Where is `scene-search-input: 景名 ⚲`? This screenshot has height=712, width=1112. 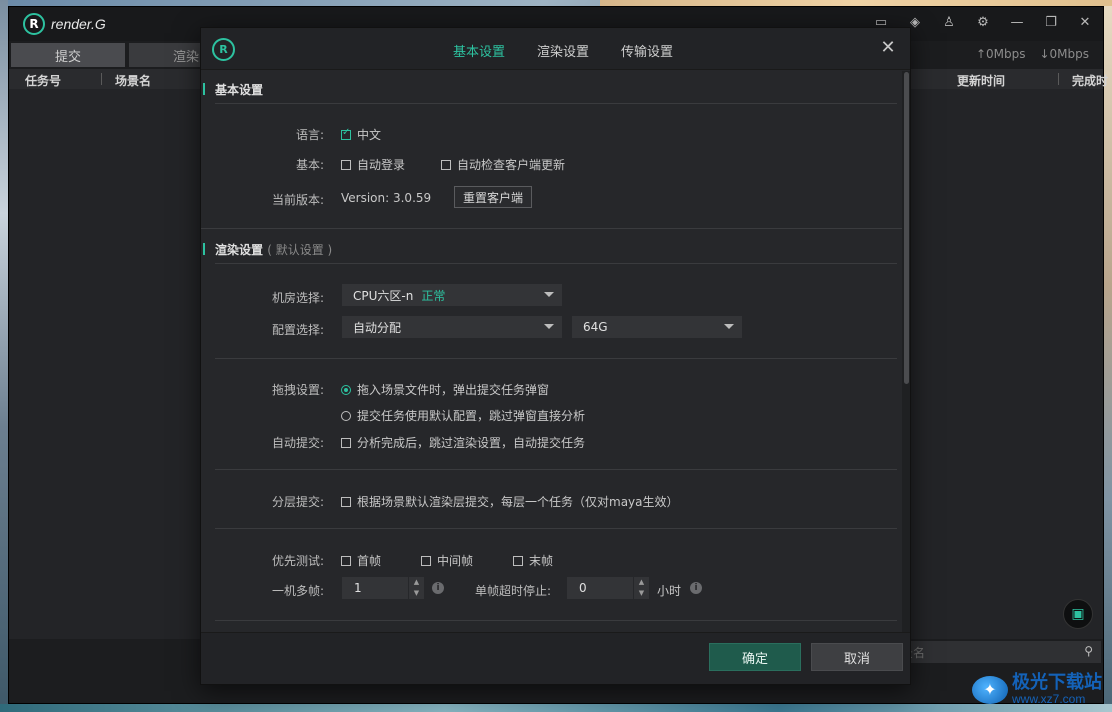
scene-search-input: 景名 ⚲ is located at coordinates (996, 652).